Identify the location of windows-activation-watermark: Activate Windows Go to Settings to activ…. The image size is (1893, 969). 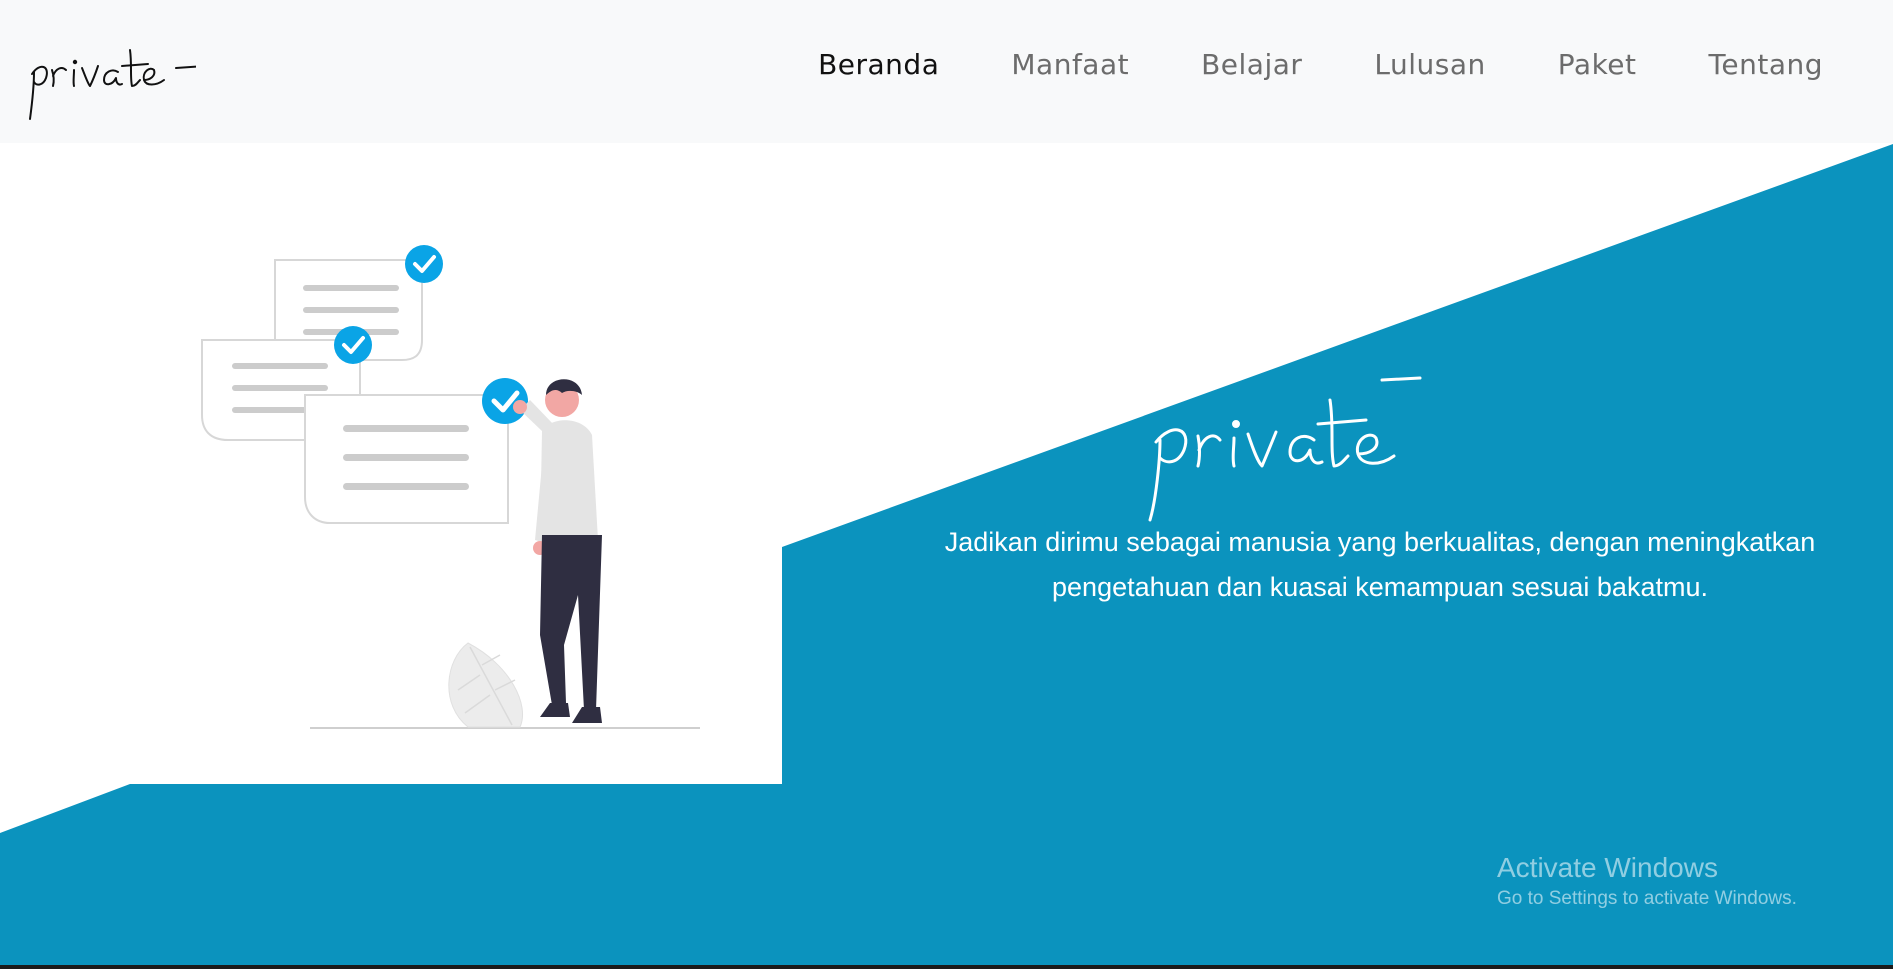
(1647, 881).